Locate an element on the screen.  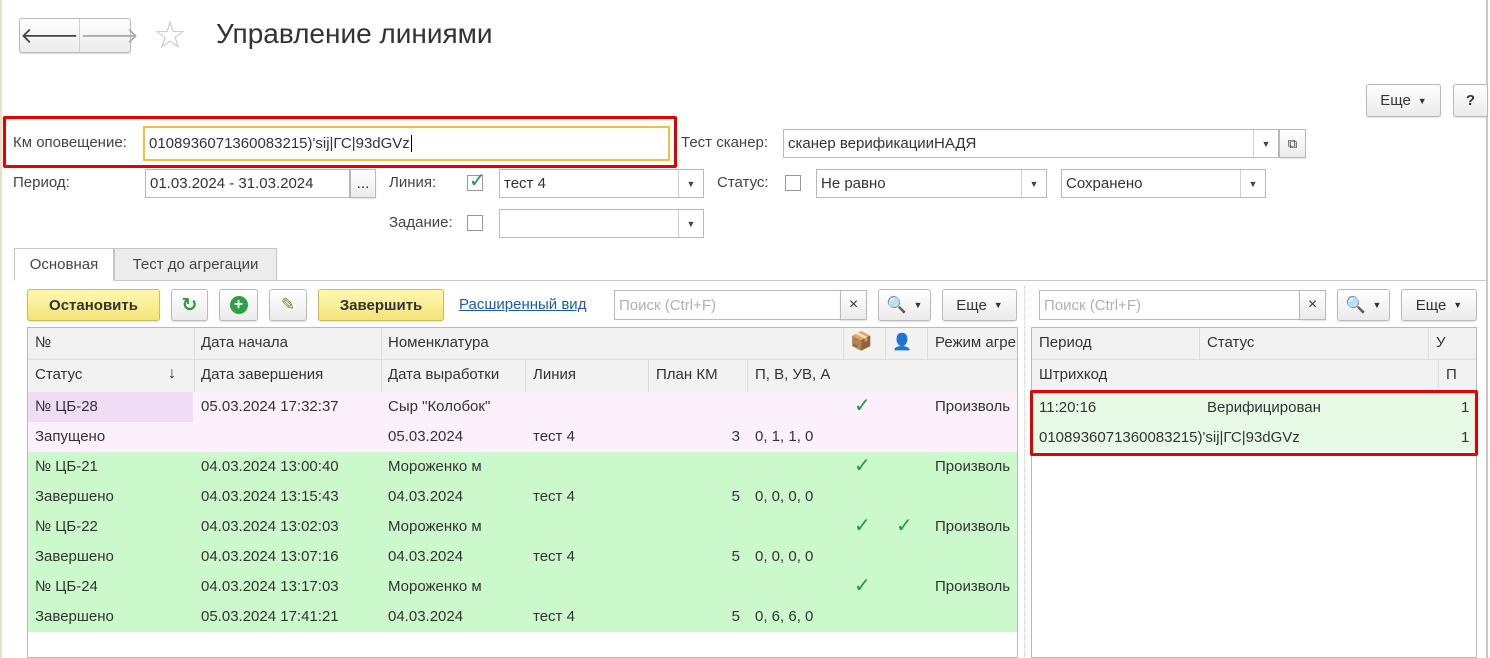
finish-button: Завершить is located at coordinates (381, 305).